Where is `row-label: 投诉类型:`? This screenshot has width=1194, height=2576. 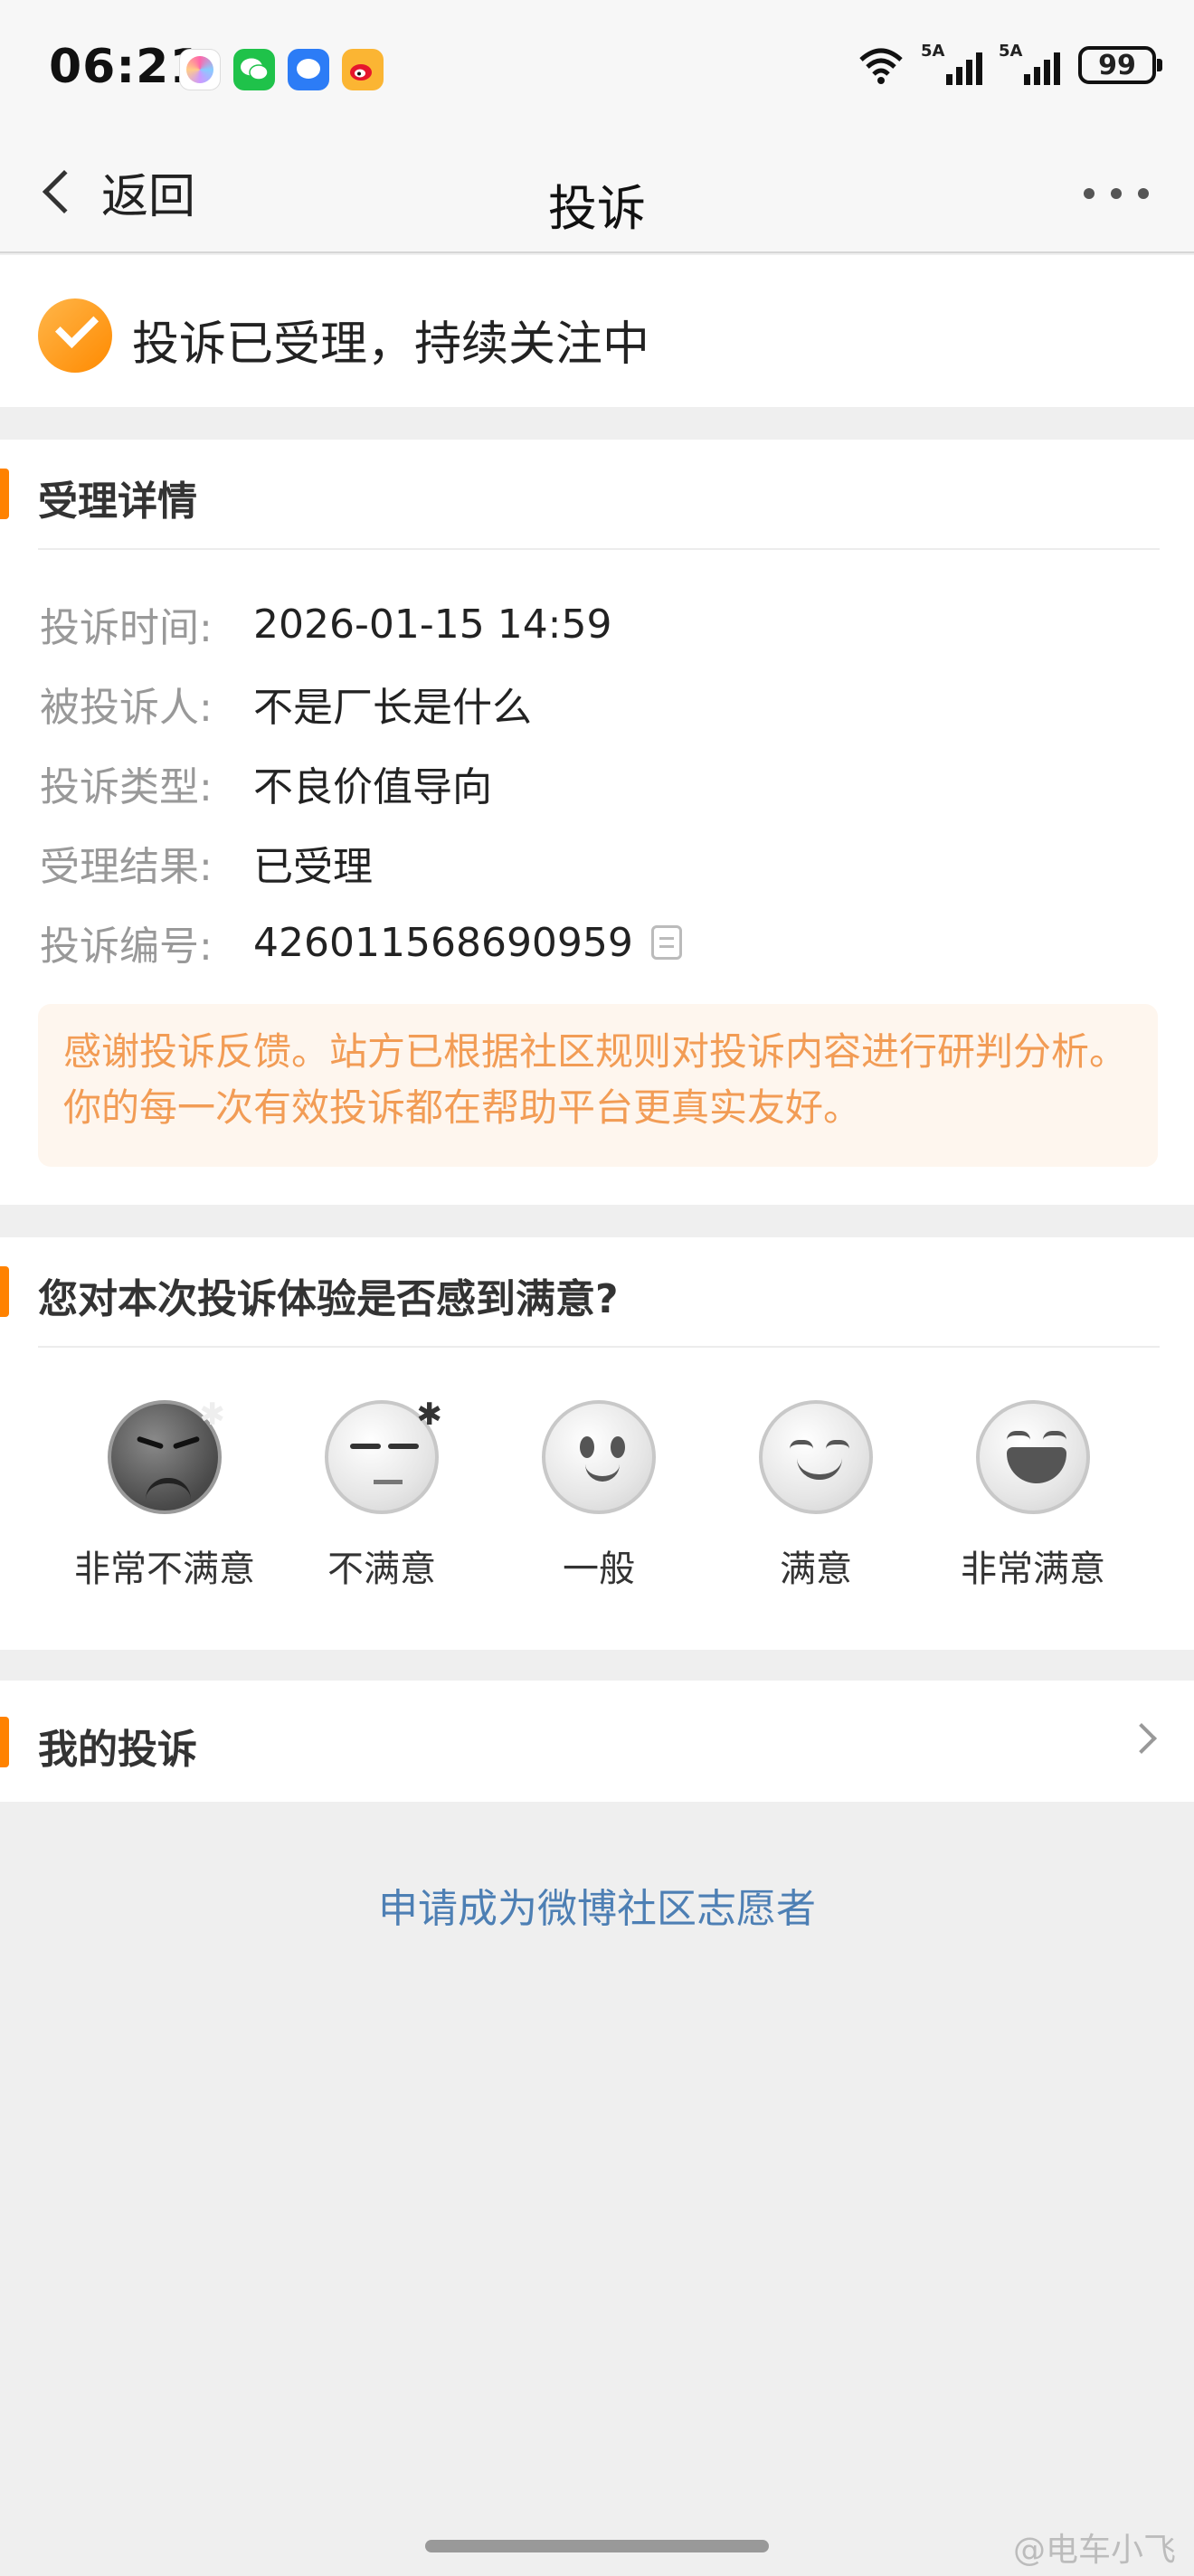
row-label: 投诉类型: is located at coordinates (126, 787).